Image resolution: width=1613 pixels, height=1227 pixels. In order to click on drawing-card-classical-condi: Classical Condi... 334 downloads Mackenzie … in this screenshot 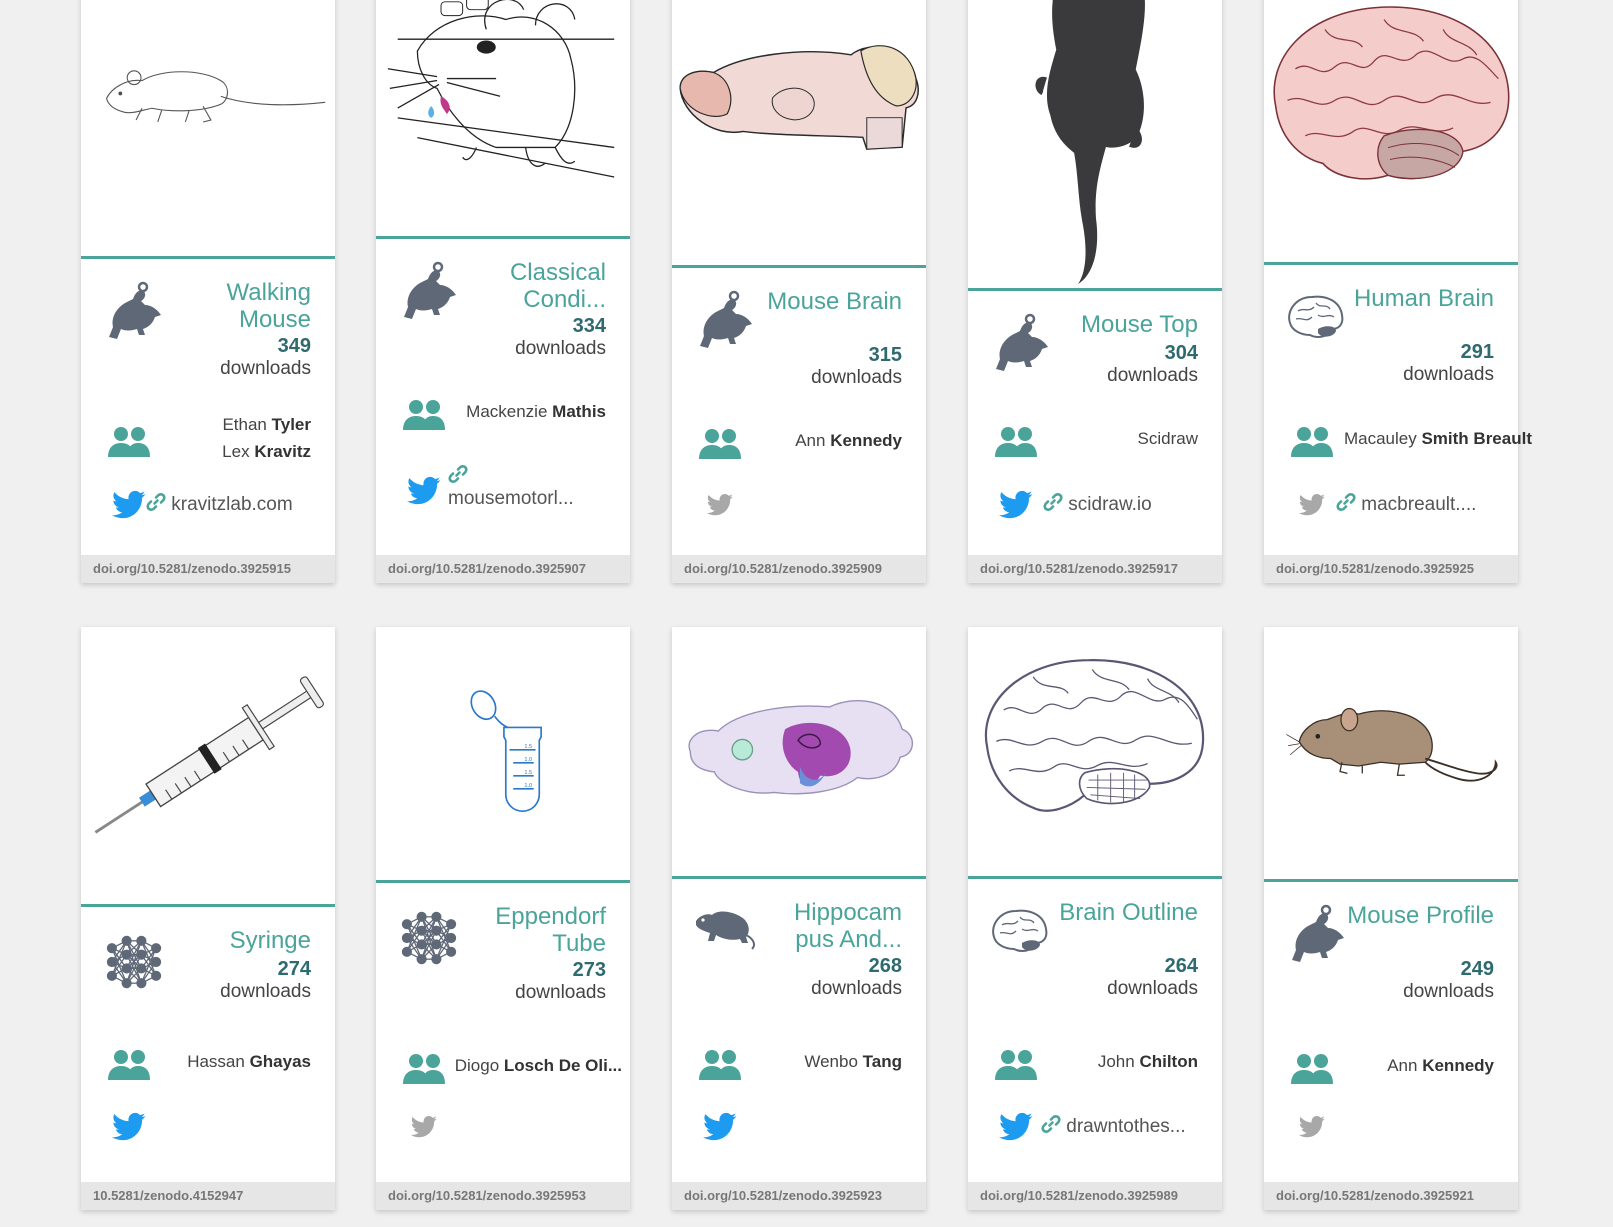, I will do `click(503, 291)`.